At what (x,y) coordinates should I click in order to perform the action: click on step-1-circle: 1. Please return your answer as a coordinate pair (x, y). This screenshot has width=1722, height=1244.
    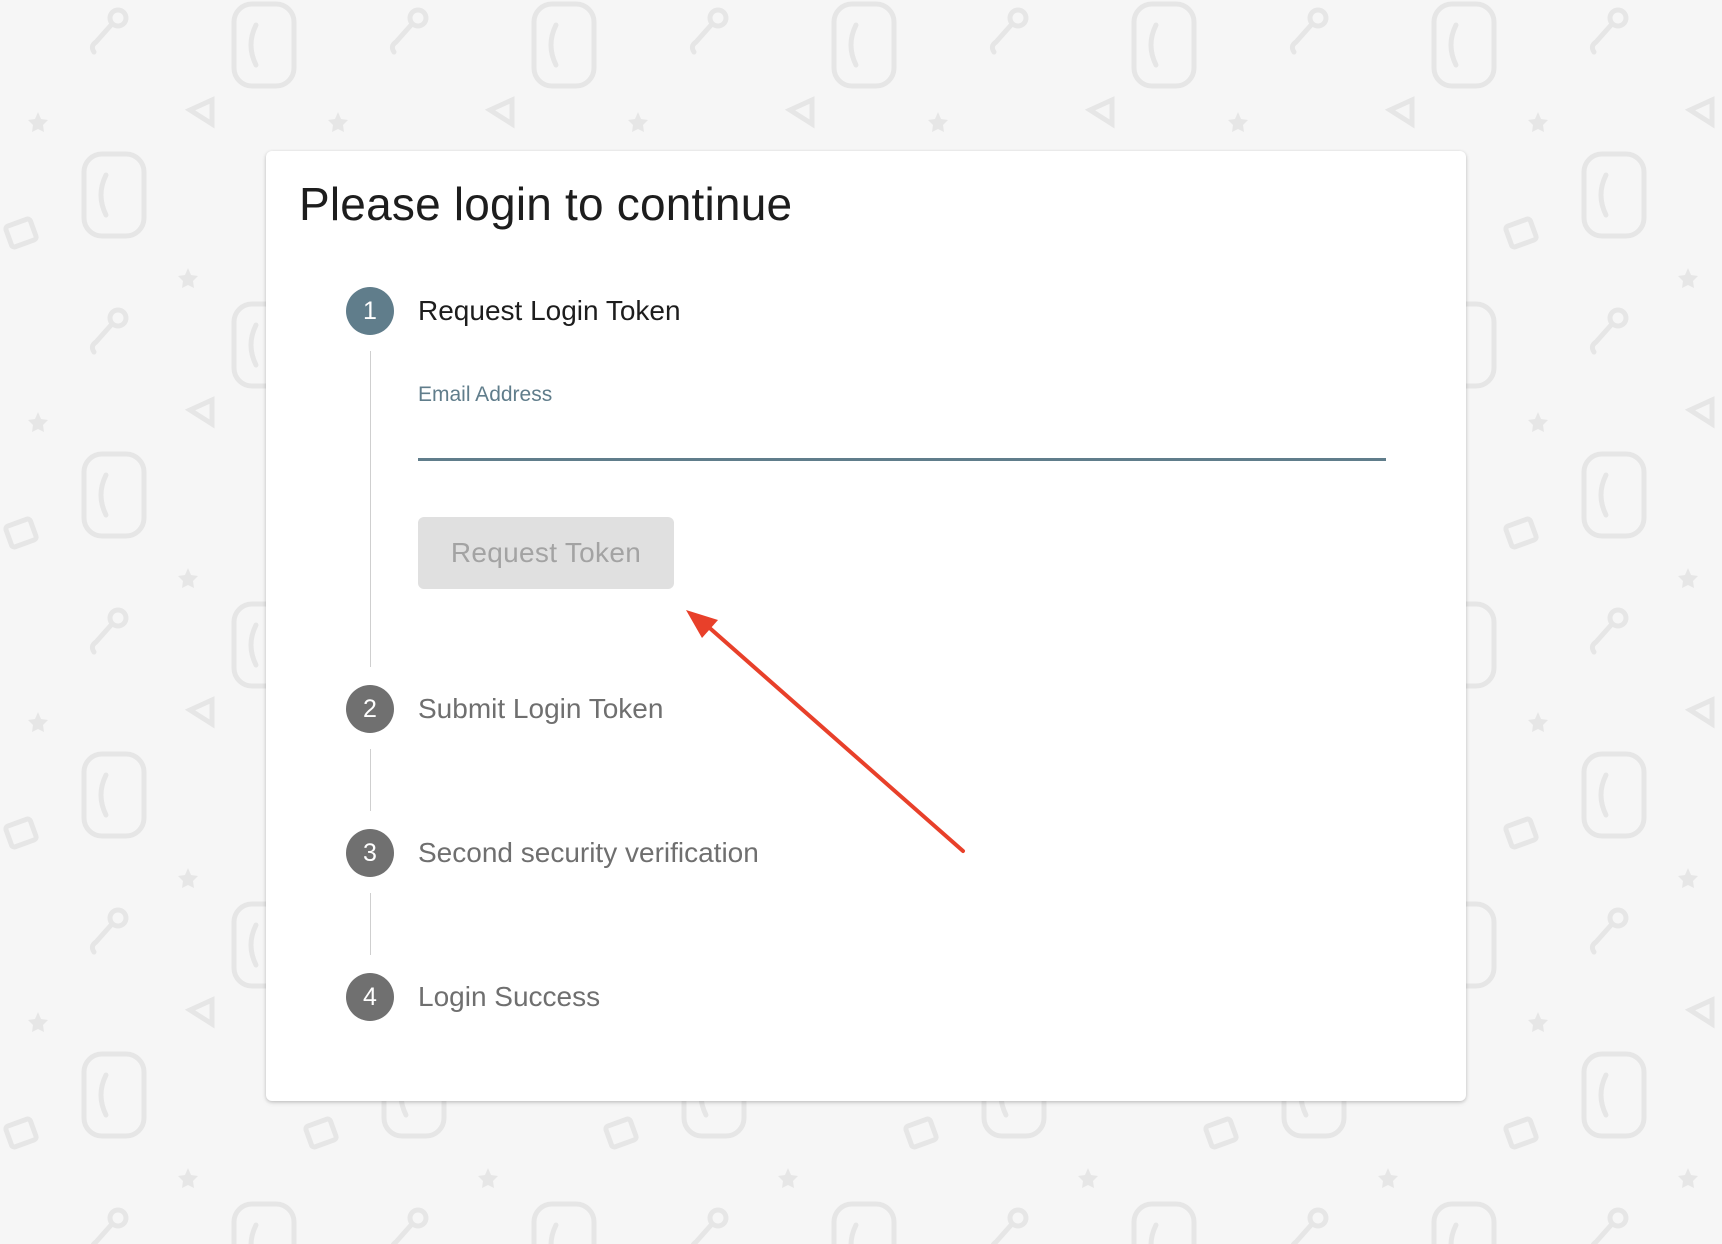
    Looking at the image, I should click on (370, 311).